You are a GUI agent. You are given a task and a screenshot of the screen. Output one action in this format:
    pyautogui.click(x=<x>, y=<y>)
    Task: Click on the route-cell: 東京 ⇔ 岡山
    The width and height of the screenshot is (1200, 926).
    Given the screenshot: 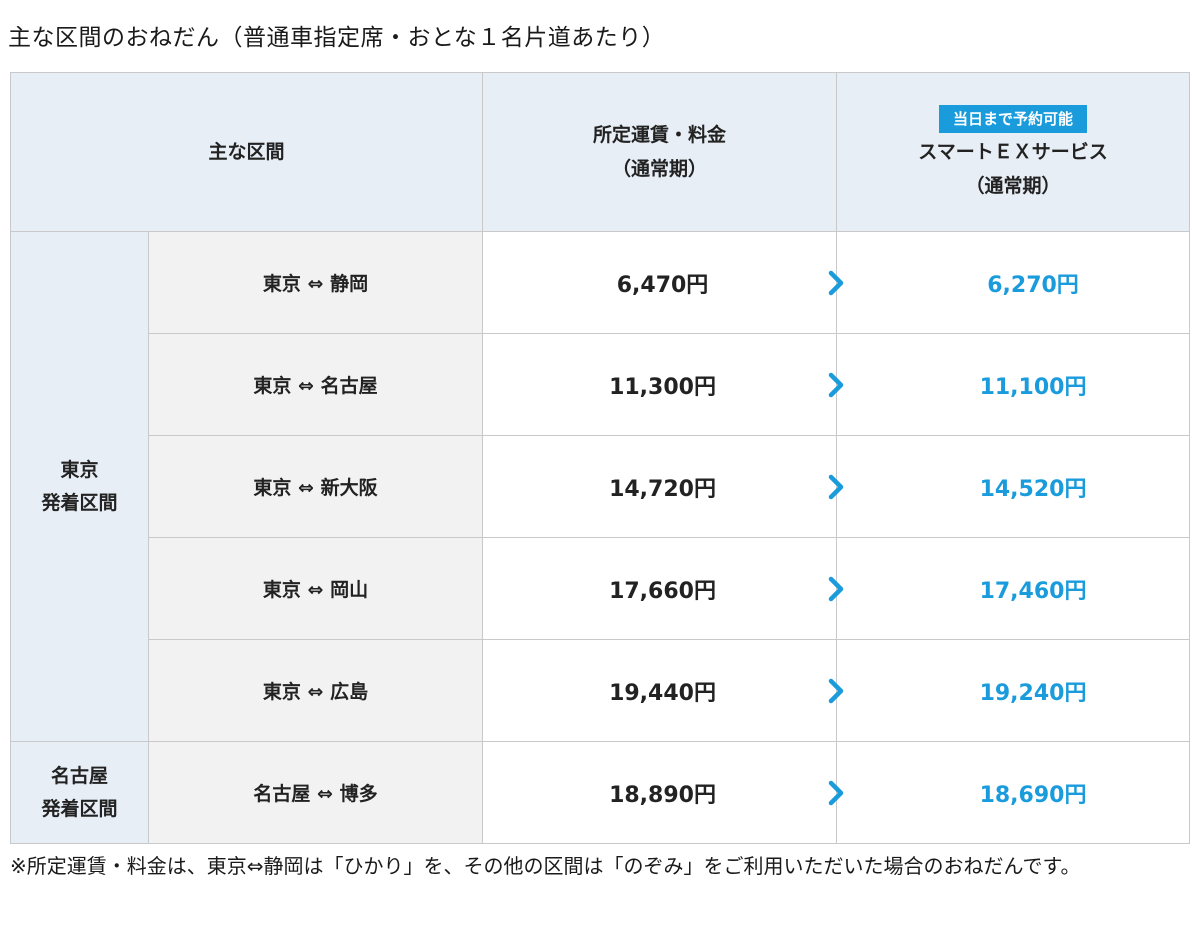 What is the action you would take?
    pyautogui.click(x=315, y=588)
    